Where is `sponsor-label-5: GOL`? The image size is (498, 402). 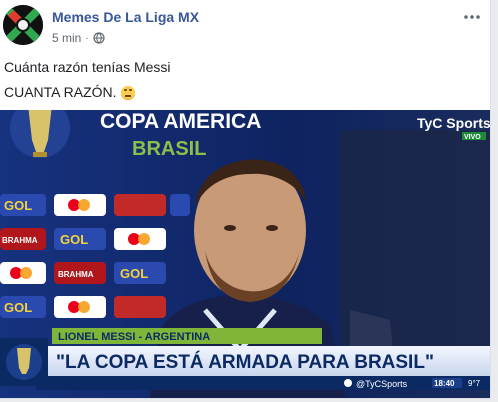
sponsor-label-5: GOL is located at coordinates (134, 273).